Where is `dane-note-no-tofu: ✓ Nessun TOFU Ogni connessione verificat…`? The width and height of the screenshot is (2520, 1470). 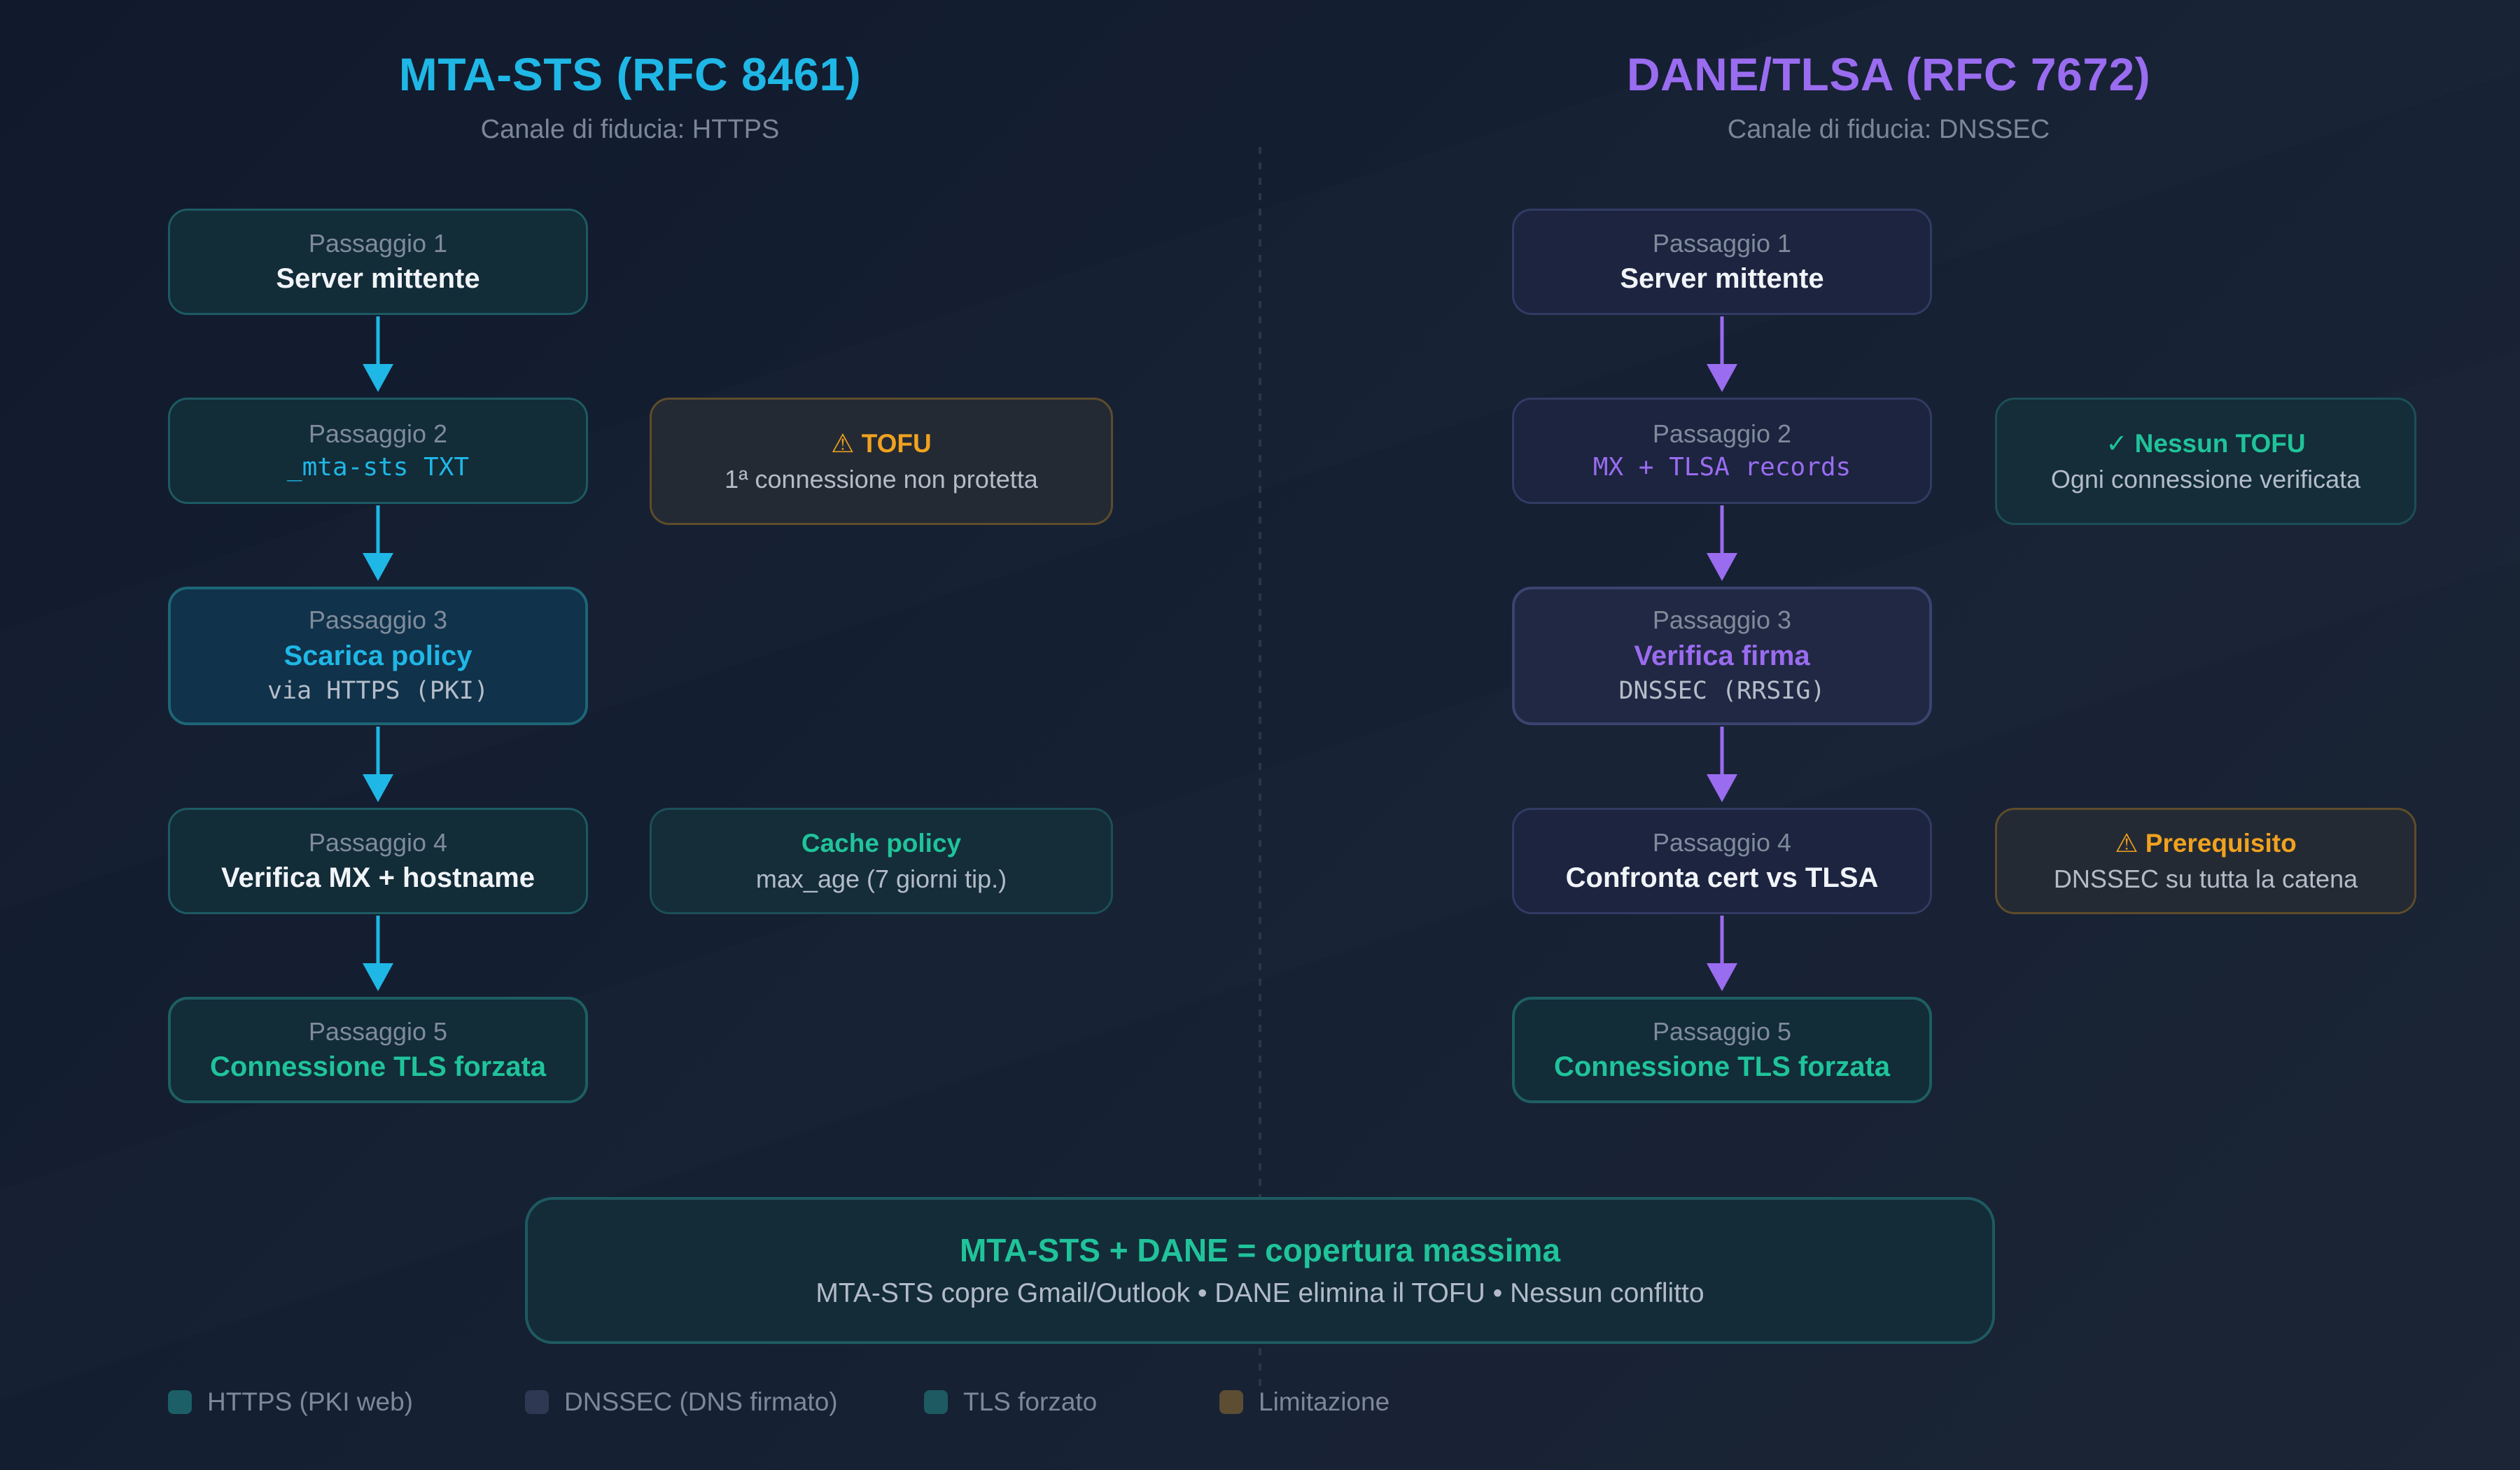 dane-note-no-tofu: ✓ Nessun TOFU Ogni connessione verificat… is located at coordinates (2205, 461).